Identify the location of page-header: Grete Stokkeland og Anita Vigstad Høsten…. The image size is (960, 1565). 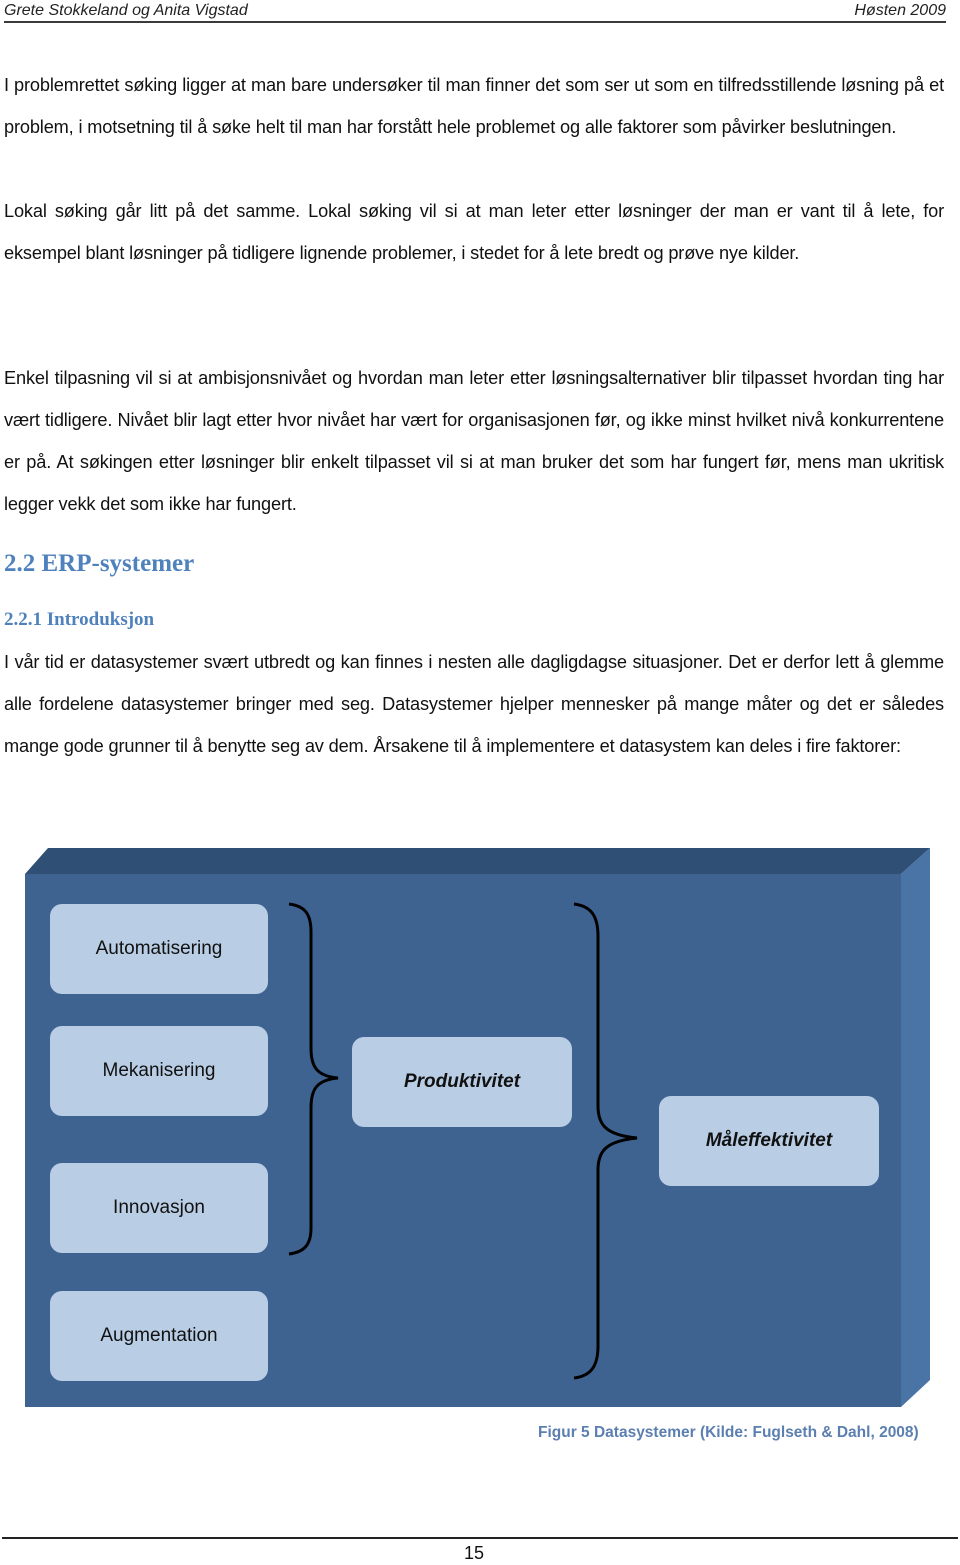
(475, 11).